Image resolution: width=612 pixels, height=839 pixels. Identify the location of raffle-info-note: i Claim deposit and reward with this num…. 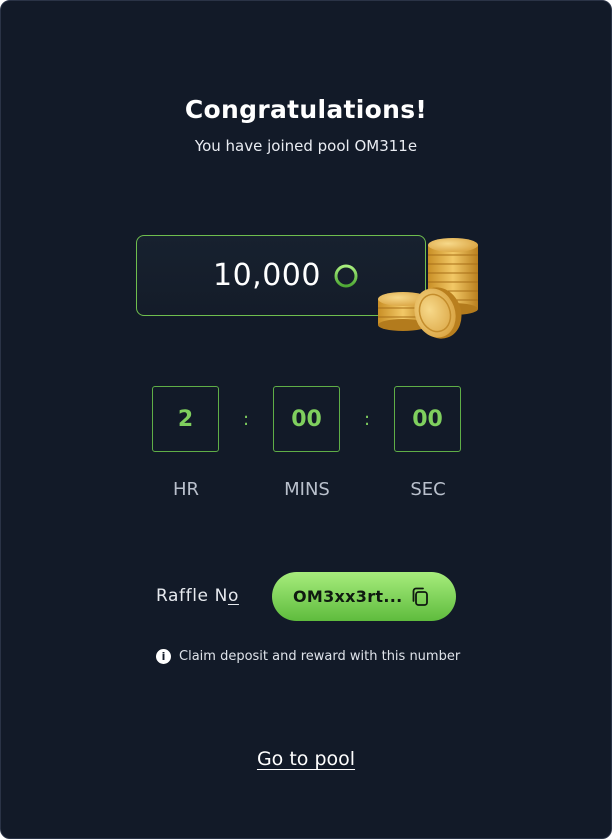
(308, 656).